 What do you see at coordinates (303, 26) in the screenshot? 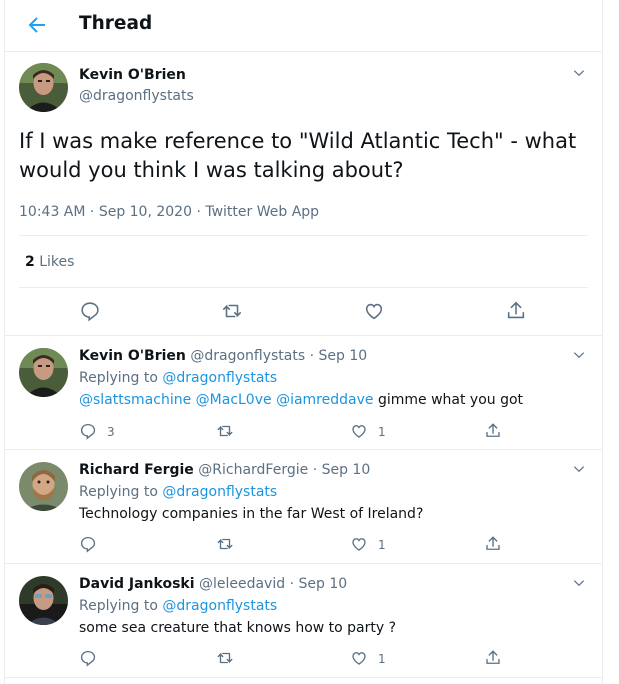
I see `thread-header: Thread` at bounding box center [303, 26].